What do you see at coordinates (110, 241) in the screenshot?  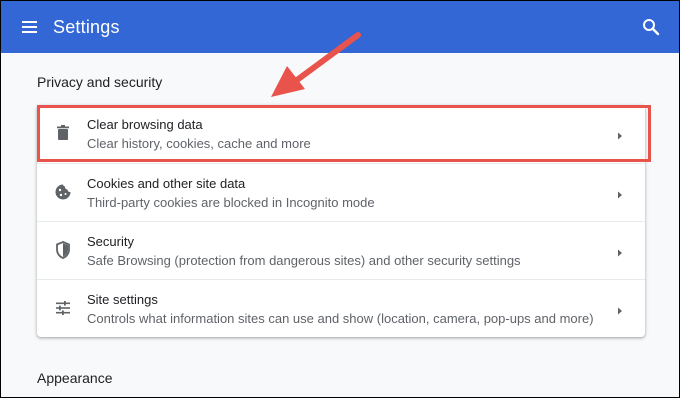 I see `row-title: Security` at bounding box center [110, 241].